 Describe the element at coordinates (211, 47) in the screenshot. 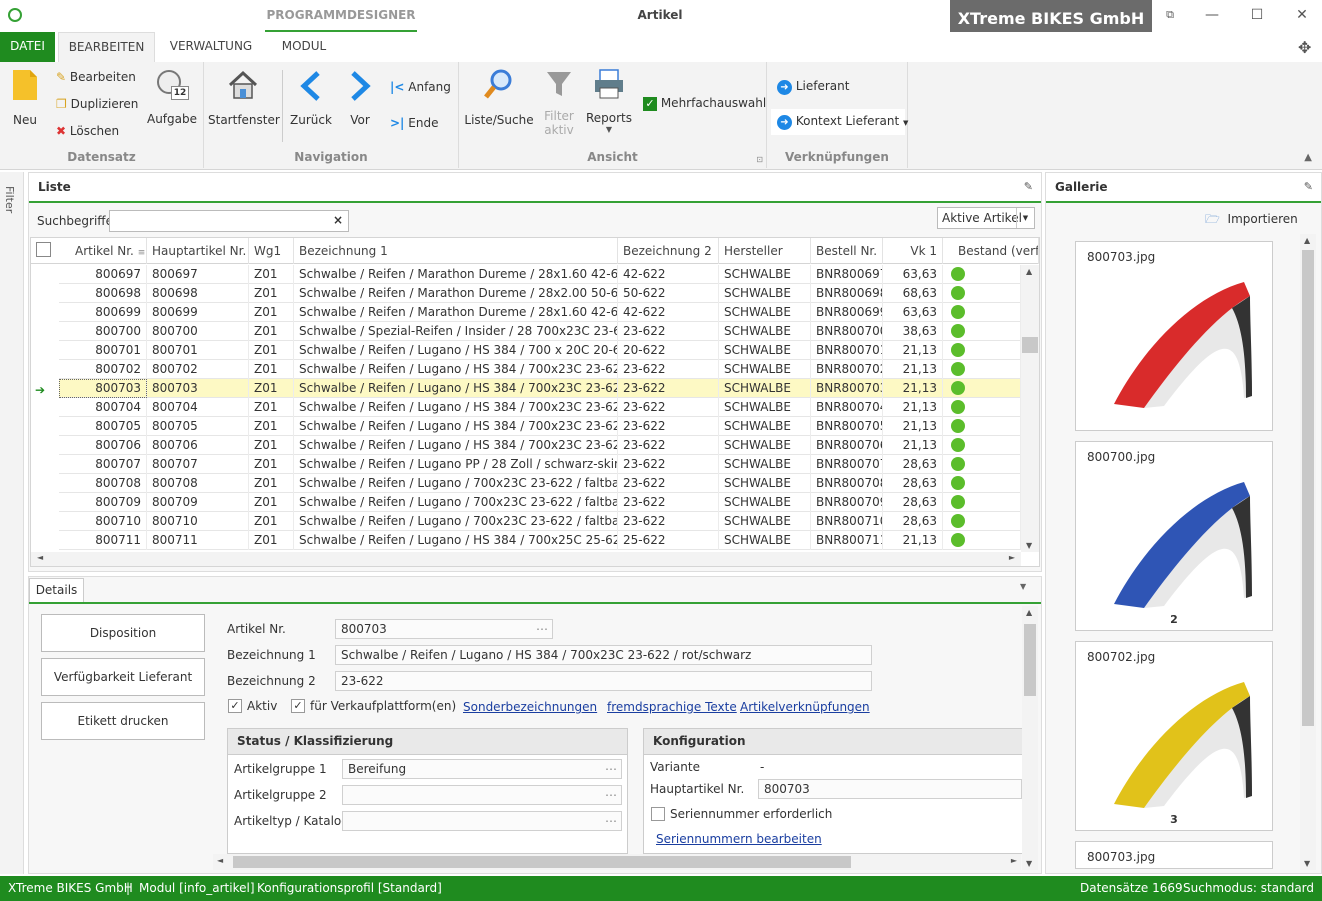

I see `tab-verwaltung: VERWALTUNG` at that location.